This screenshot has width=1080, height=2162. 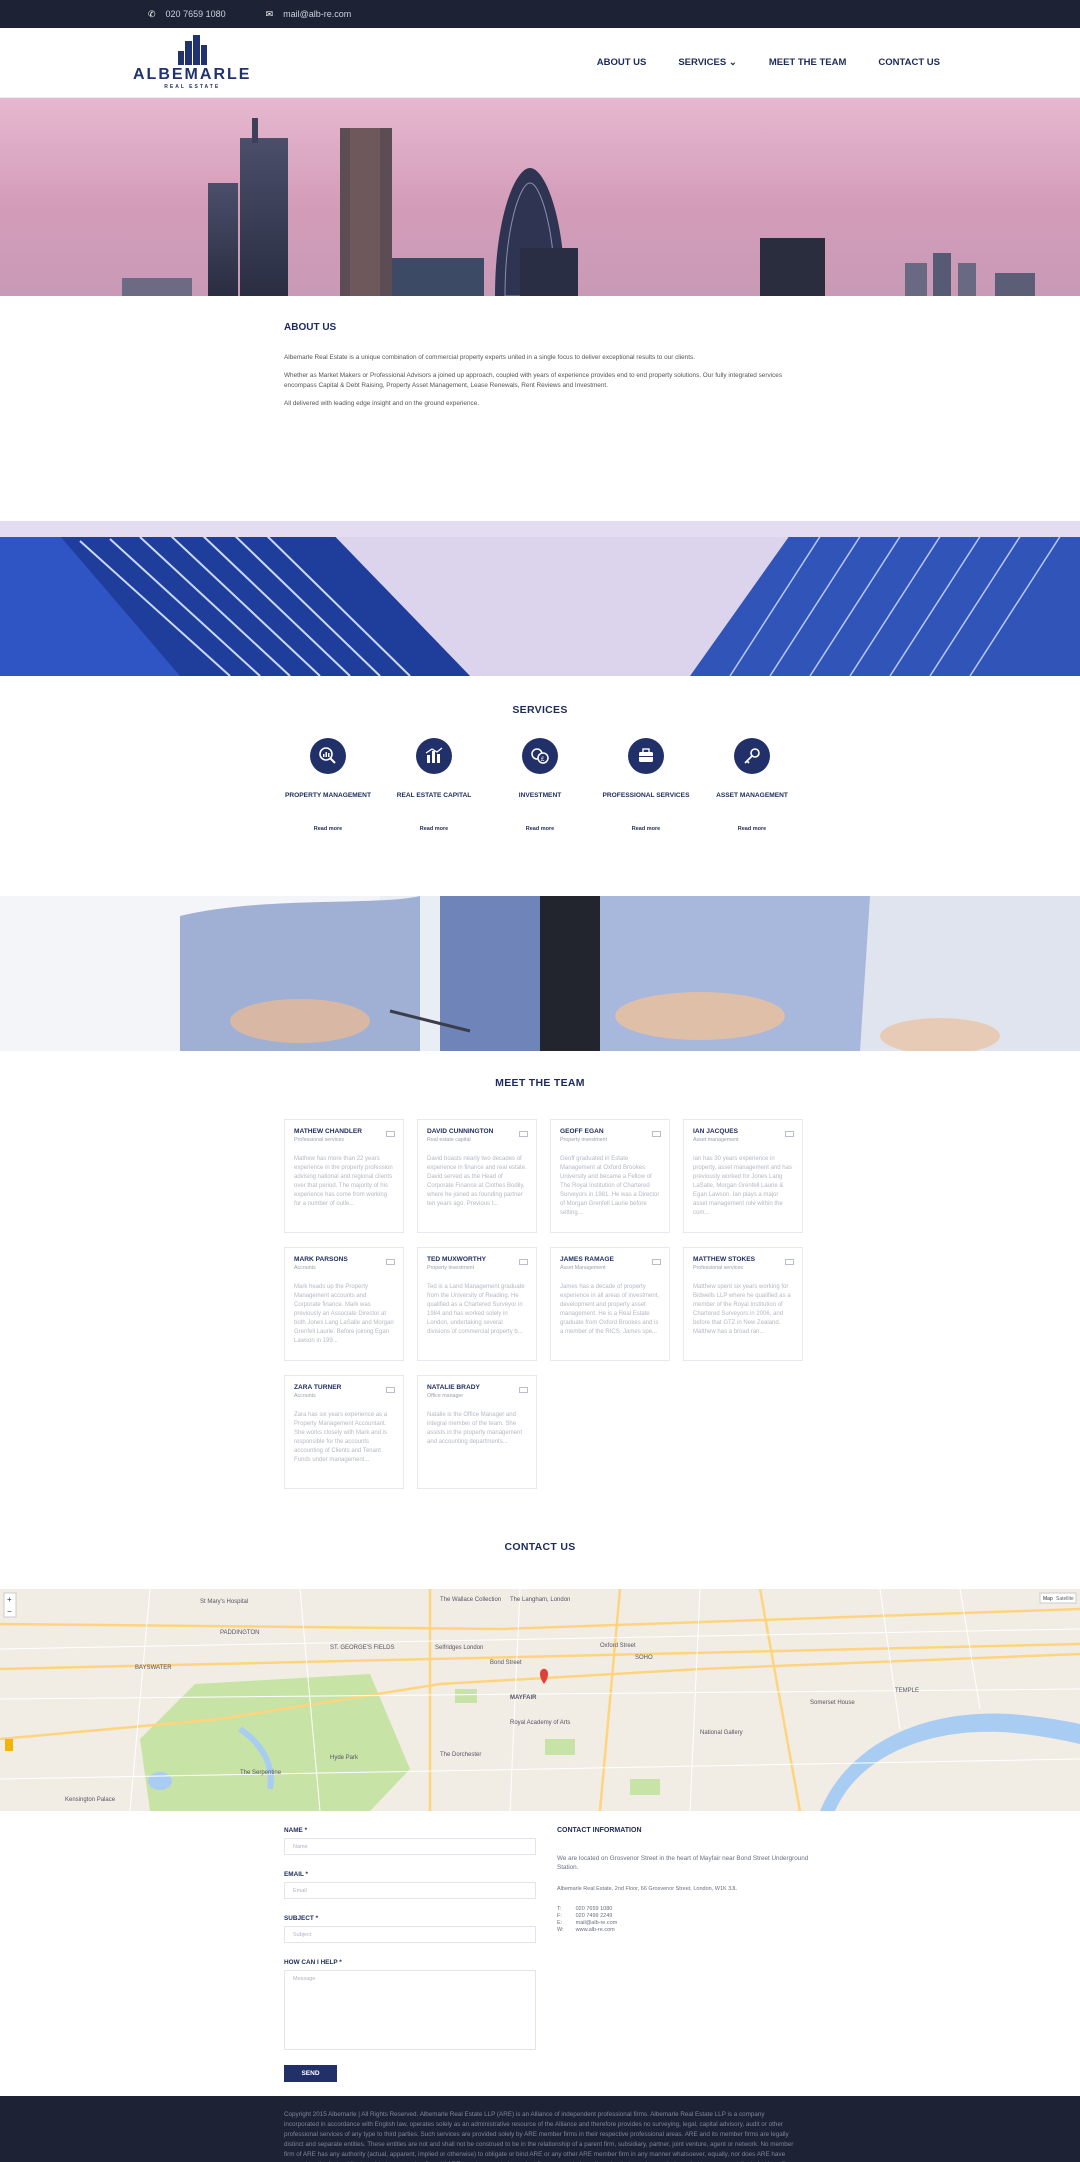 I want to click on member-role: Accounts, so click(x=305, y=1268).